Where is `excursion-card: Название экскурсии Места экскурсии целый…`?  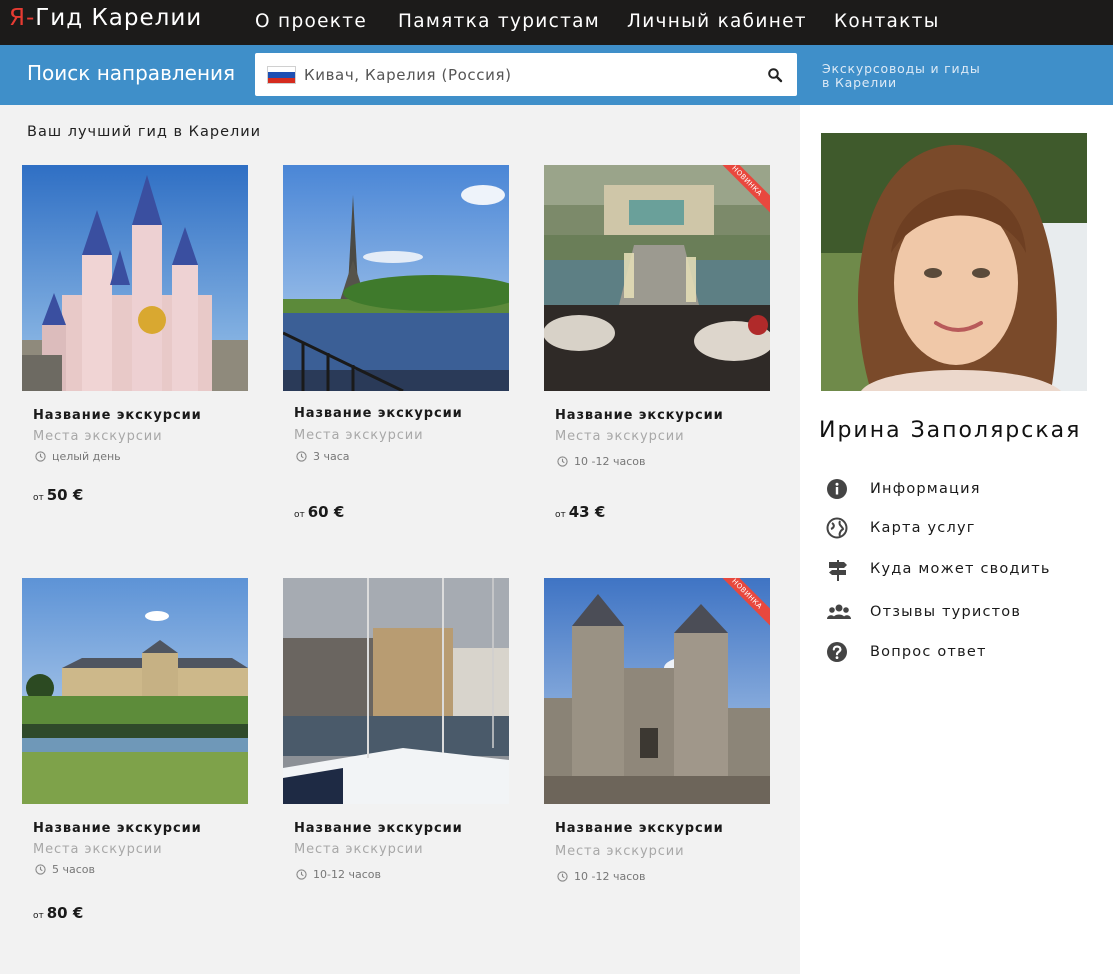 excursion-card: Название экскурсии Места экскурсии целый… is located at coordinates (135, 355).